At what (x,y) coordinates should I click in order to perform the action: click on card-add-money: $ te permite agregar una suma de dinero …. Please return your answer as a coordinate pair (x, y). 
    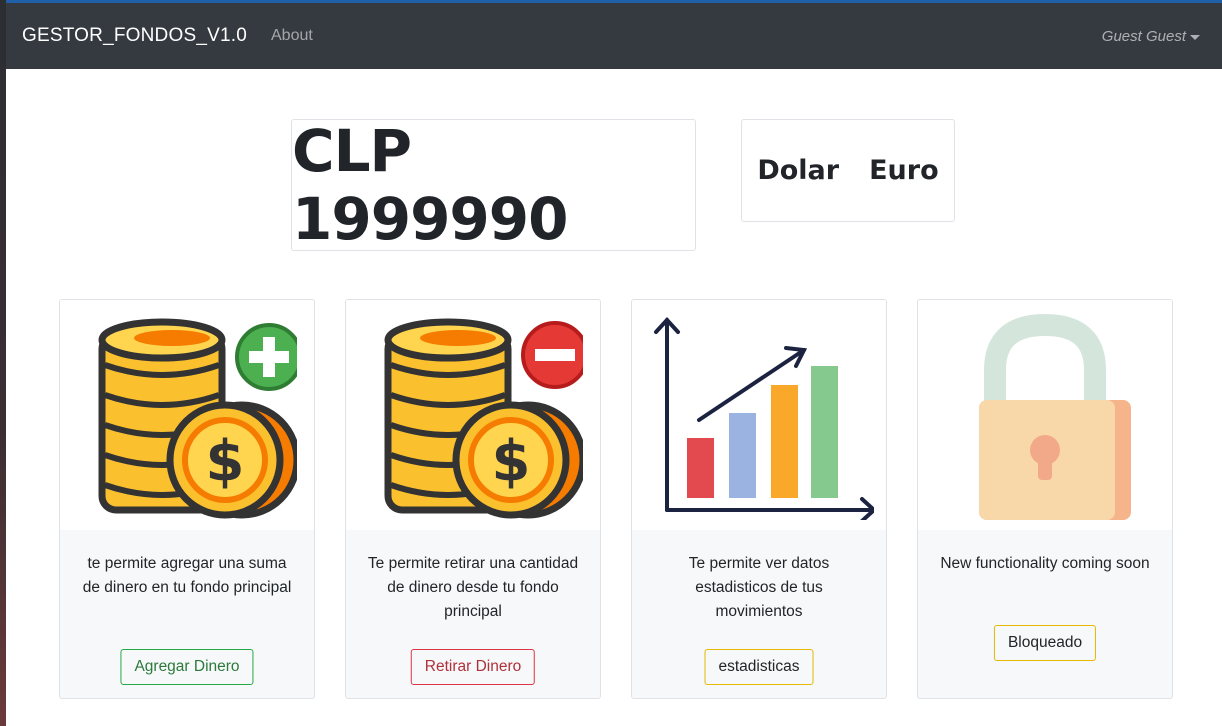
    Looking at the image, I should click on (187, 499).